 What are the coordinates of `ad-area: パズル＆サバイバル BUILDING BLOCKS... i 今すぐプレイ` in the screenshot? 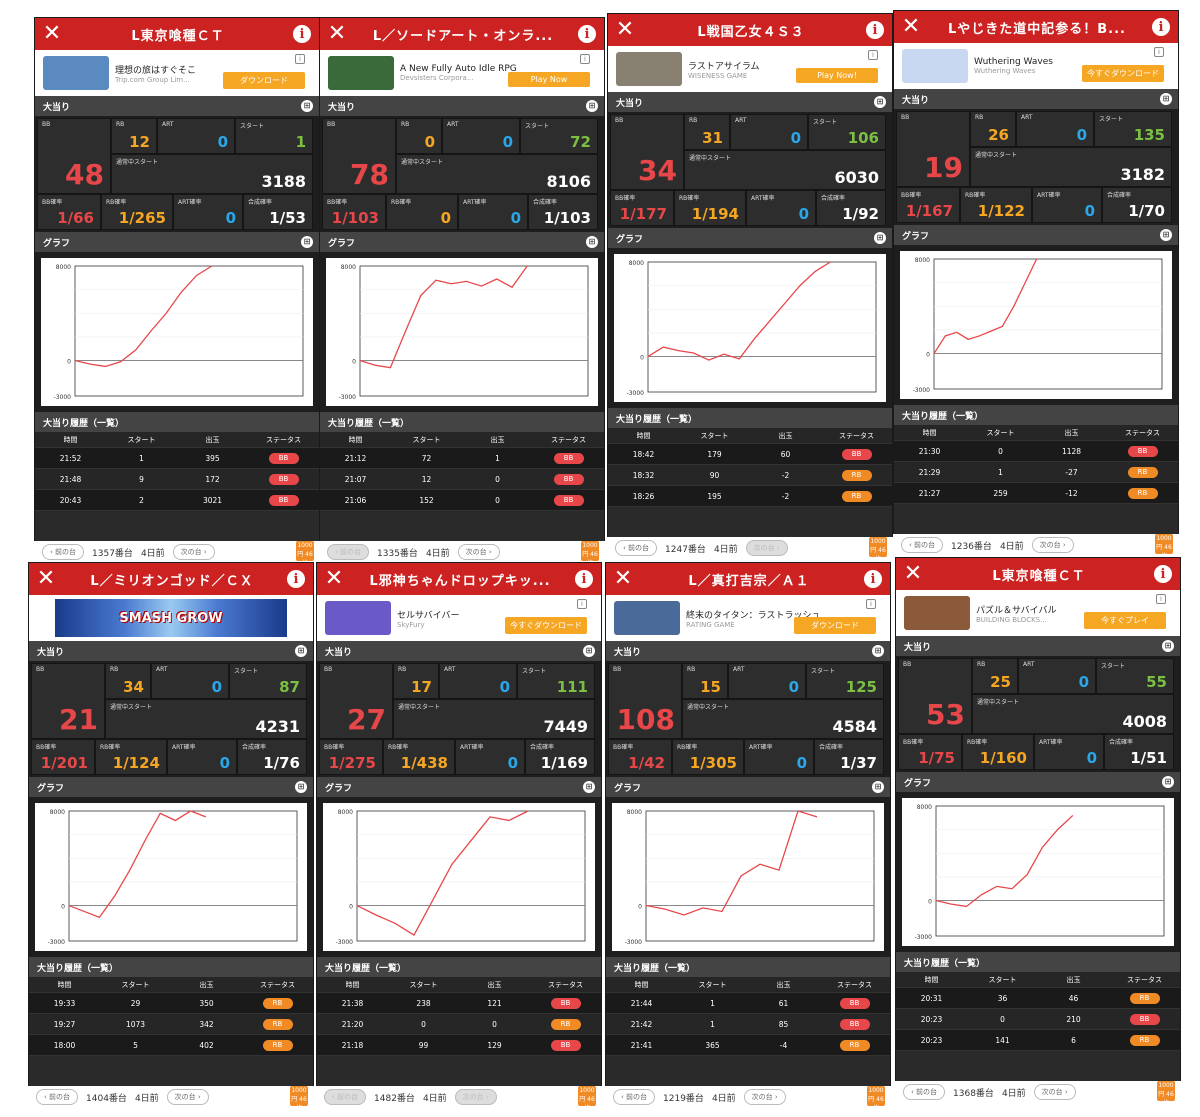 It's located at (1038, 613).